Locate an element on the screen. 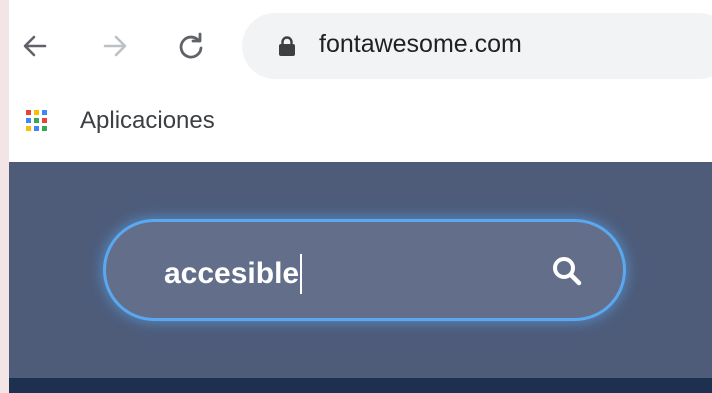 The image size is (712, 393). search-input: accesible is located at coordinates (233, 274).